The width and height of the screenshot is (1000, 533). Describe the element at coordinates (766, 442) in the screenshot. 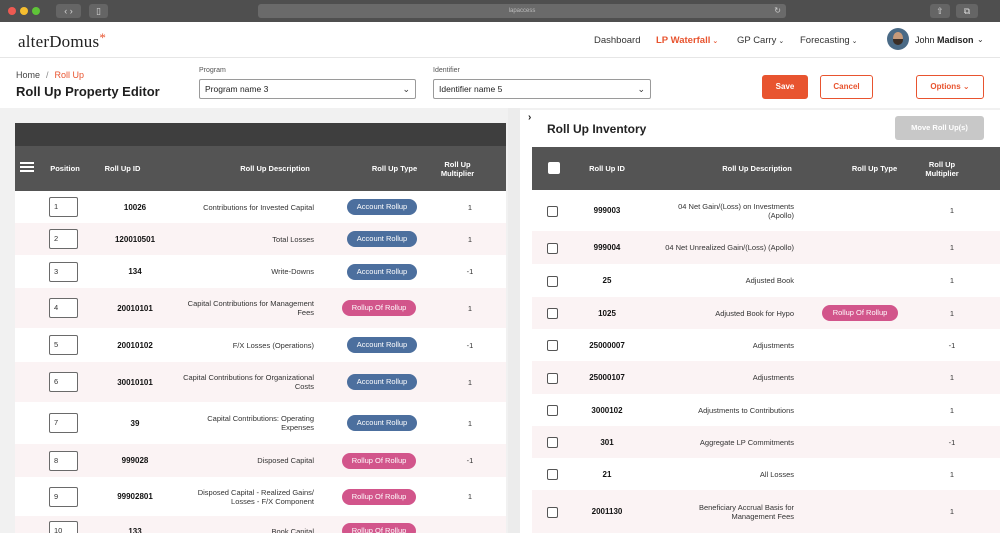

I see `inventory-row: 301 Aggregate LP Commitments -1` at that location.